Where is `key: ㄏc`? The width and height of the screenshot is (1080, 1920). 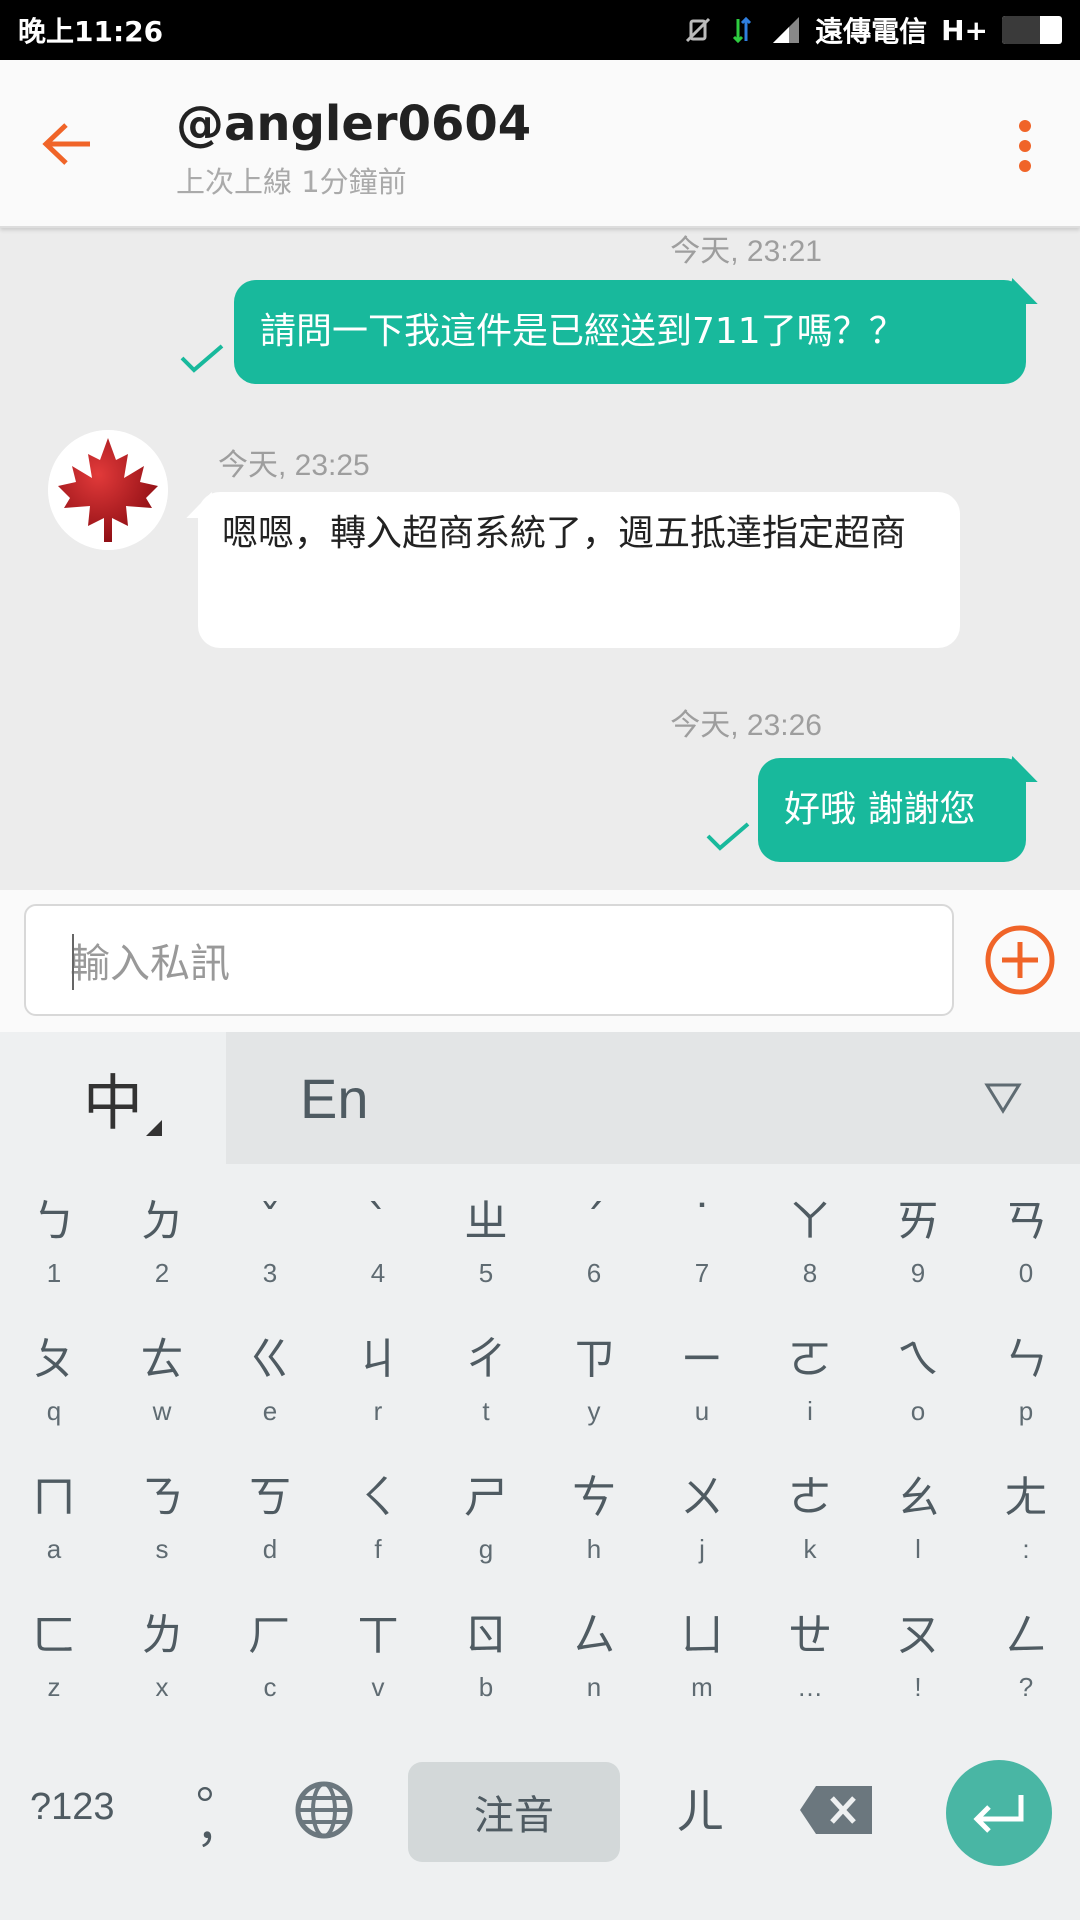 key: ㄏc is located at coordinates (270, 1663).